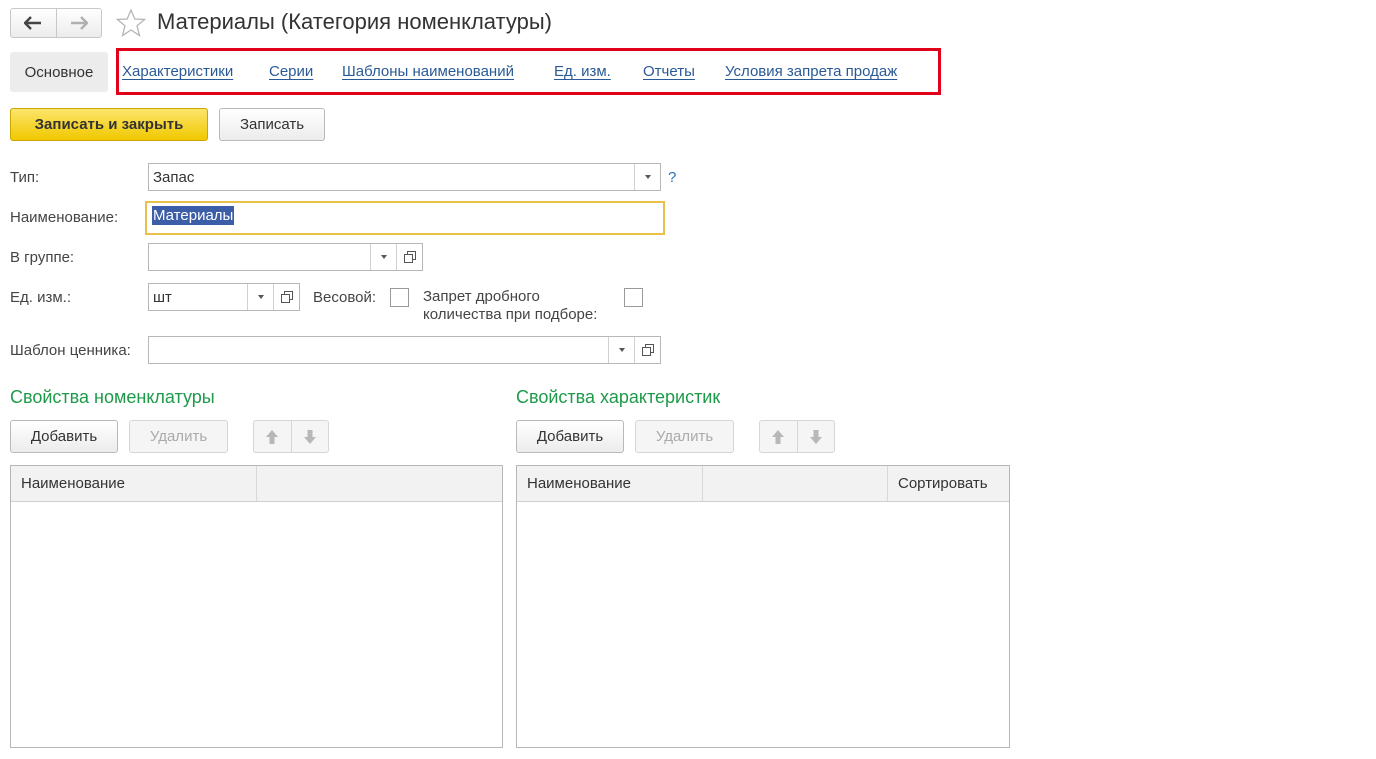  I want to click on column-header-sort: Сортировать, so click(948, 483).